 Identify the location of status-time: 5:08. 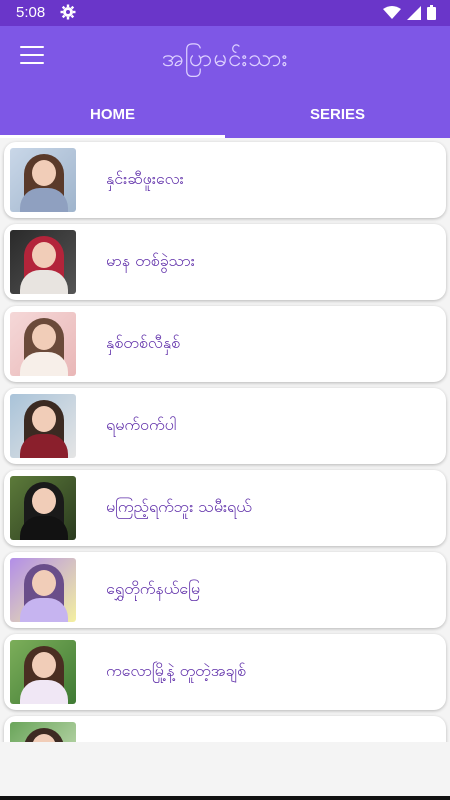
(31, 12).